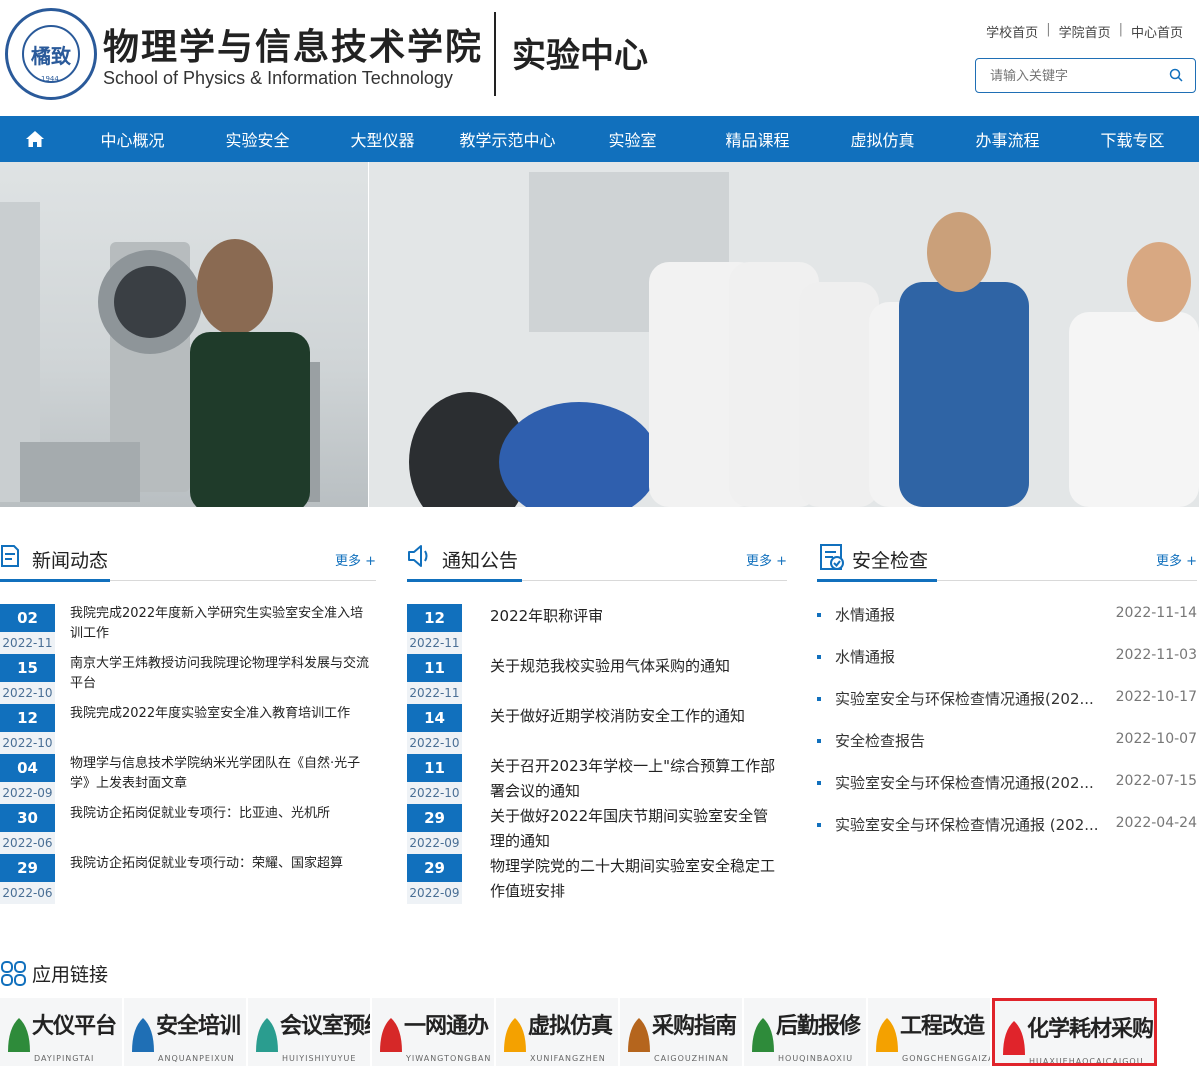 Image resolution: width=1199 pixels, height=1066 pixels. Describe the element at coordinates (691, 1058) in the screenshot. I see `app-pinyin: CAIGOUZHINAN` at that location.